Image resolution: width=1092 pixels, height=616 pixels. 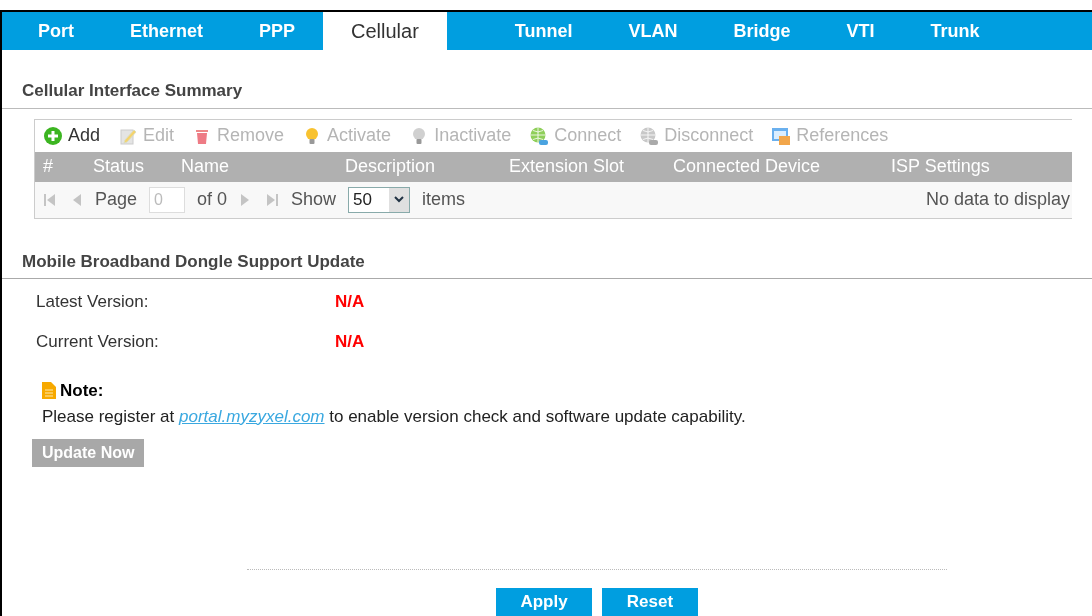 I want to click on section-title: Cellular Interface Summary, so click(x=132, y=91).